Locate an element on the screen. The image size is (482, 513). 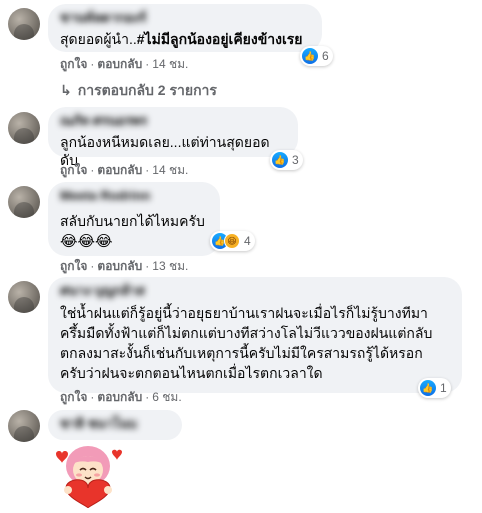
comment-bubble: ชาลิ ชนาโนบ is located at coordinates (115, 425).